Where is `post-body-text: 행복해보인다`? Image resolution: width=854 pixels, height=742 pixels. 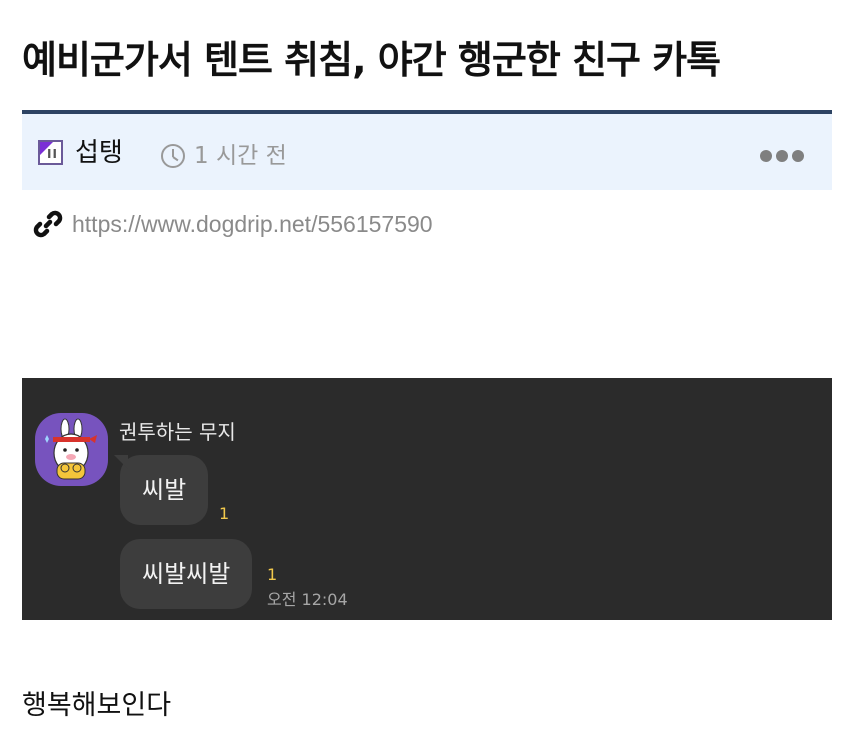
post-body-text: 행복해보인다 is located at coordinates (97, 705).